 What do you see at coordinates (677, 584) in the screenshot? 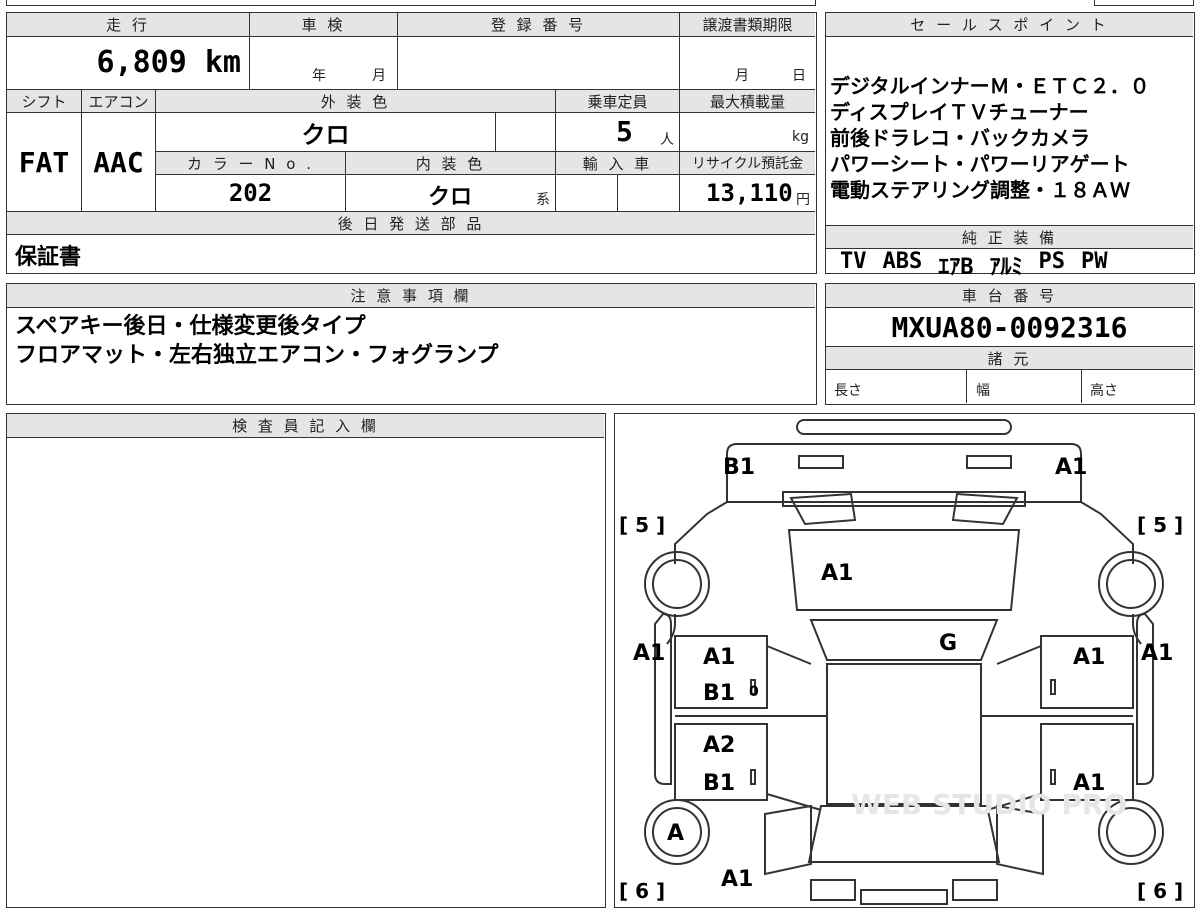
I see `wheel-front-left-inner` at bounding box center [677, 584].